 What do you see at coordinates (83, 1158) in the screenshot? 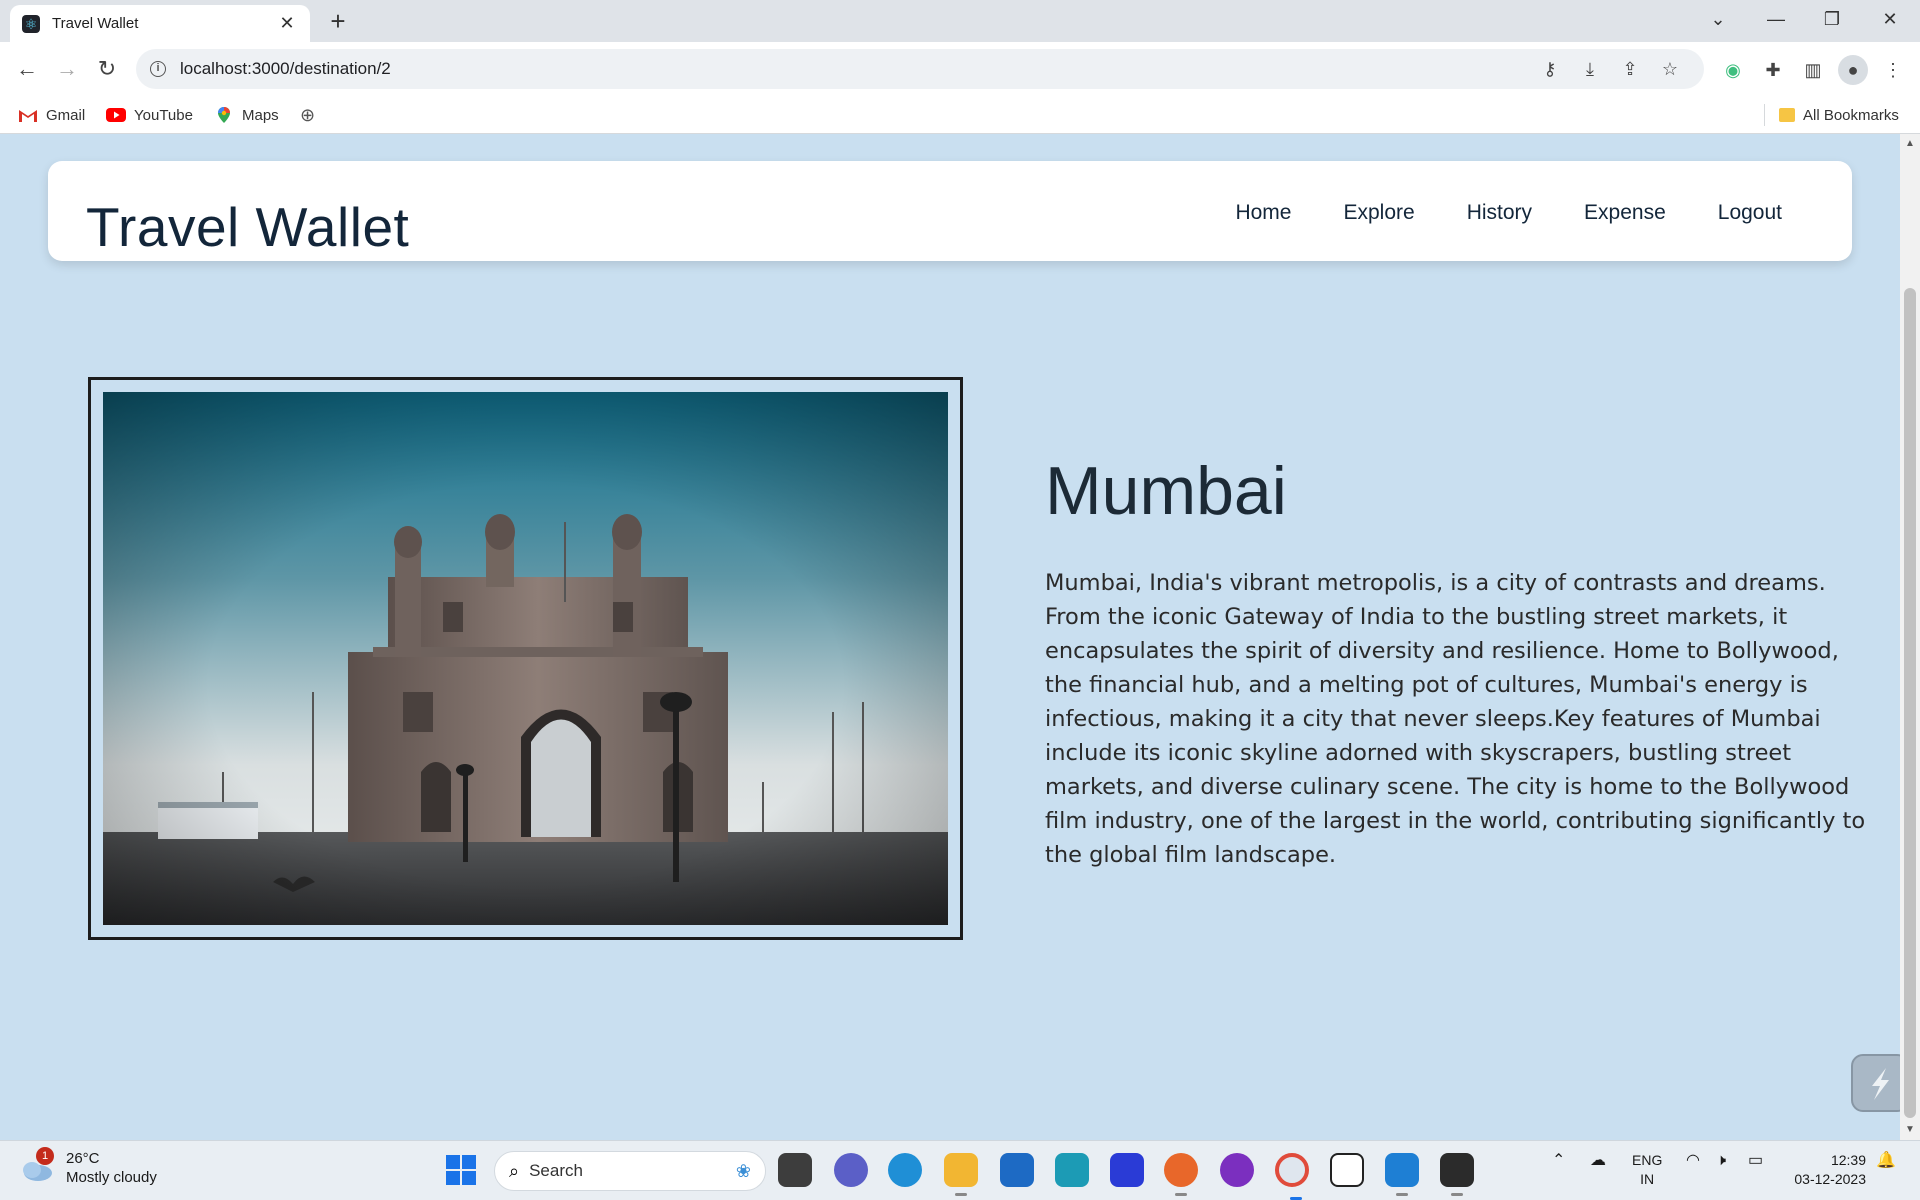
I see `weather-temp: 26°C` at bounding box center [83, 1158].